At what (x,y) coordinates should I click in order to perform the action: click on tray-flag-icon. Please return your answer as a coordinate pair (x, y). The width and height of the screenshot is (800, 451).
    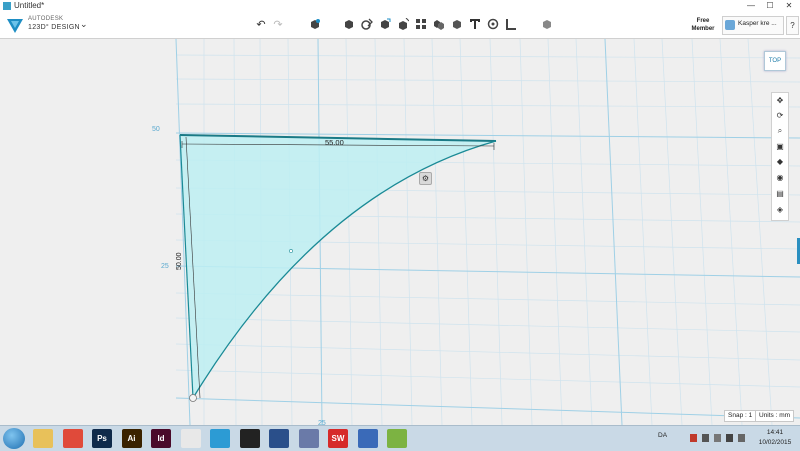
    Looking at the image, I should click on (705, 438).